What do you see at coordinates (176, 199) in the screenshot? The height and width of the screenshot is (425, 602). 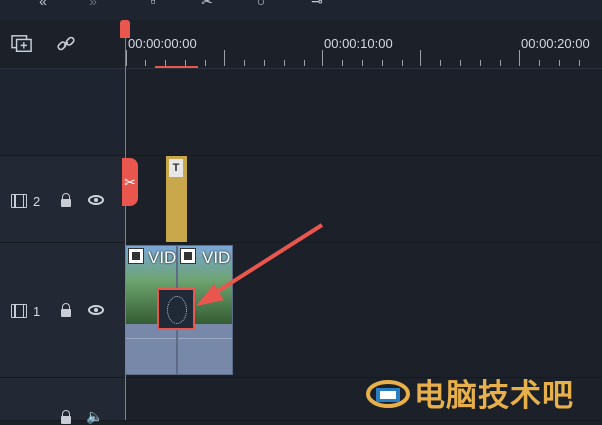 I see `title-clip: T` at bounding box center [176, 199].